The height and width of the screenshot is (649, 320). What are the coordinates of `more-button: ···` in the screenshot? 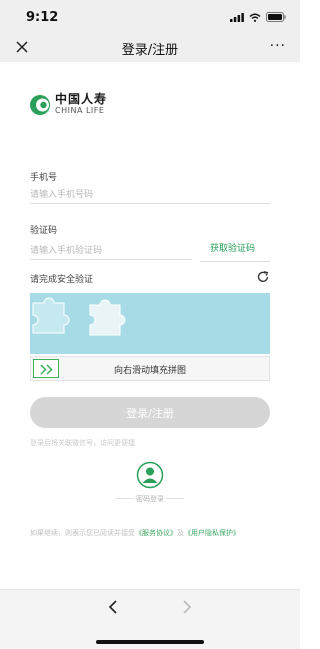 It's located at (278, 46).